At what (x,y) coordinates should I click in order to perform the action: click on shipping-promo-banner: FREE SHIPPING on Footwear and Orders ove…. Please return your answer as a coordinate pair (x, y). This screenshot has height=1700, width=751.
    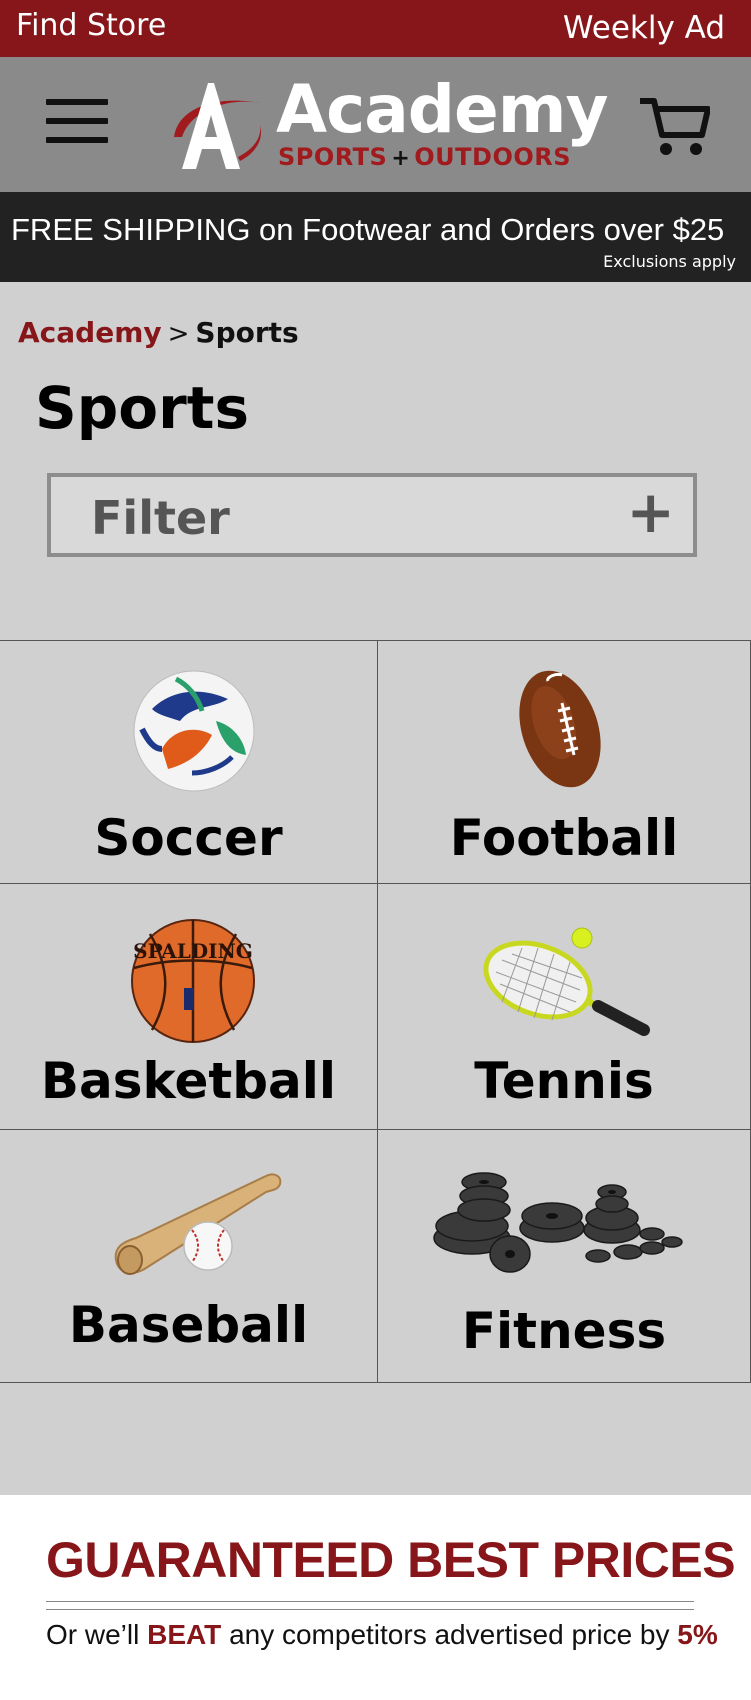
    Looking at the image, I should click on (375, 237).